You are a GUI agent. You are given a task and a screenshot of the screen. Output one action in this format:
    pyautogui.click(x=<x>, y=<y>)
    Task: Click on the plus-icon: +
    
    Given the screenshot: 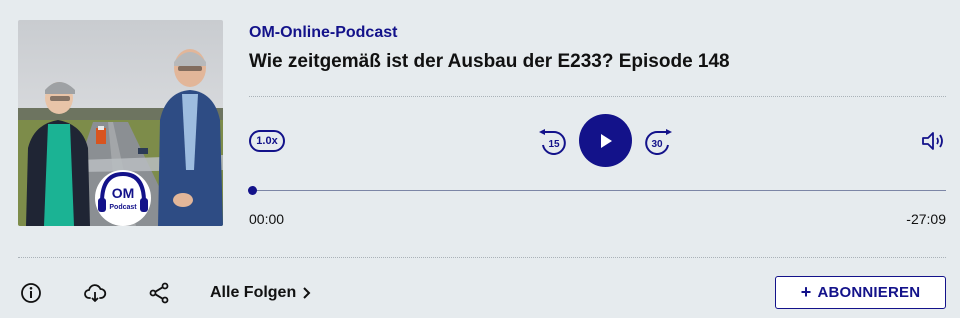 What is the action you would take?
    pyautogui.click(x=806, y=292)
    